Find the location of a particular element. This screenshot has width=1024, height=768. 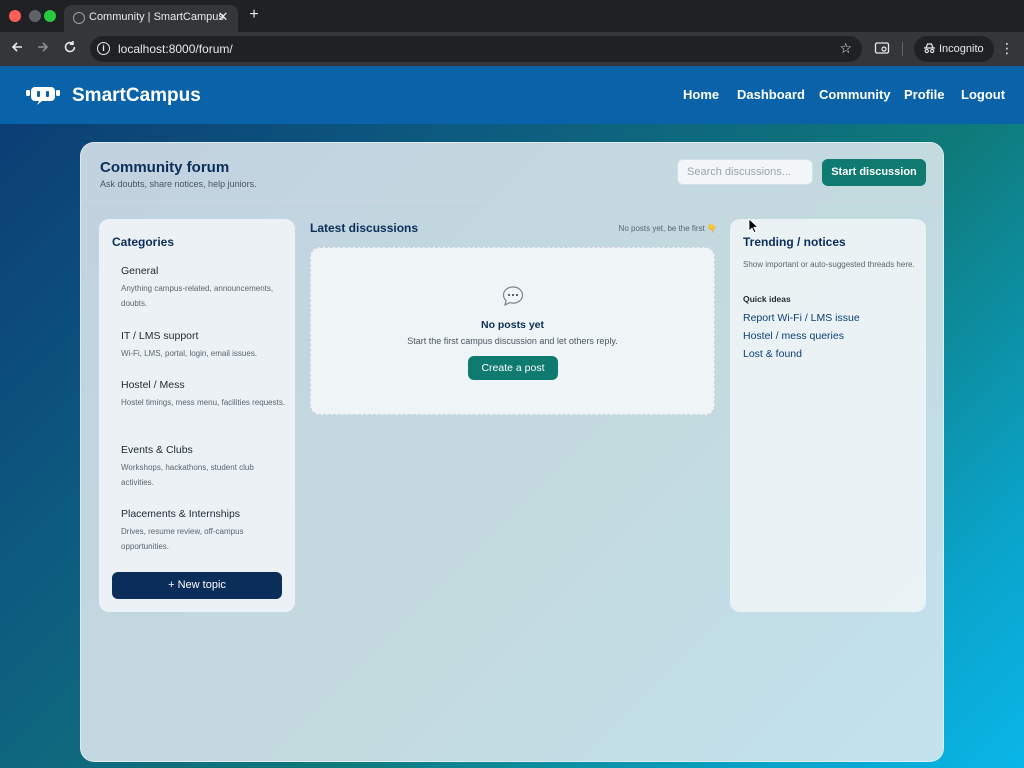

page-subtitle: Ask doubts, share notices, help juniors. is located at coordinates (178, 184).